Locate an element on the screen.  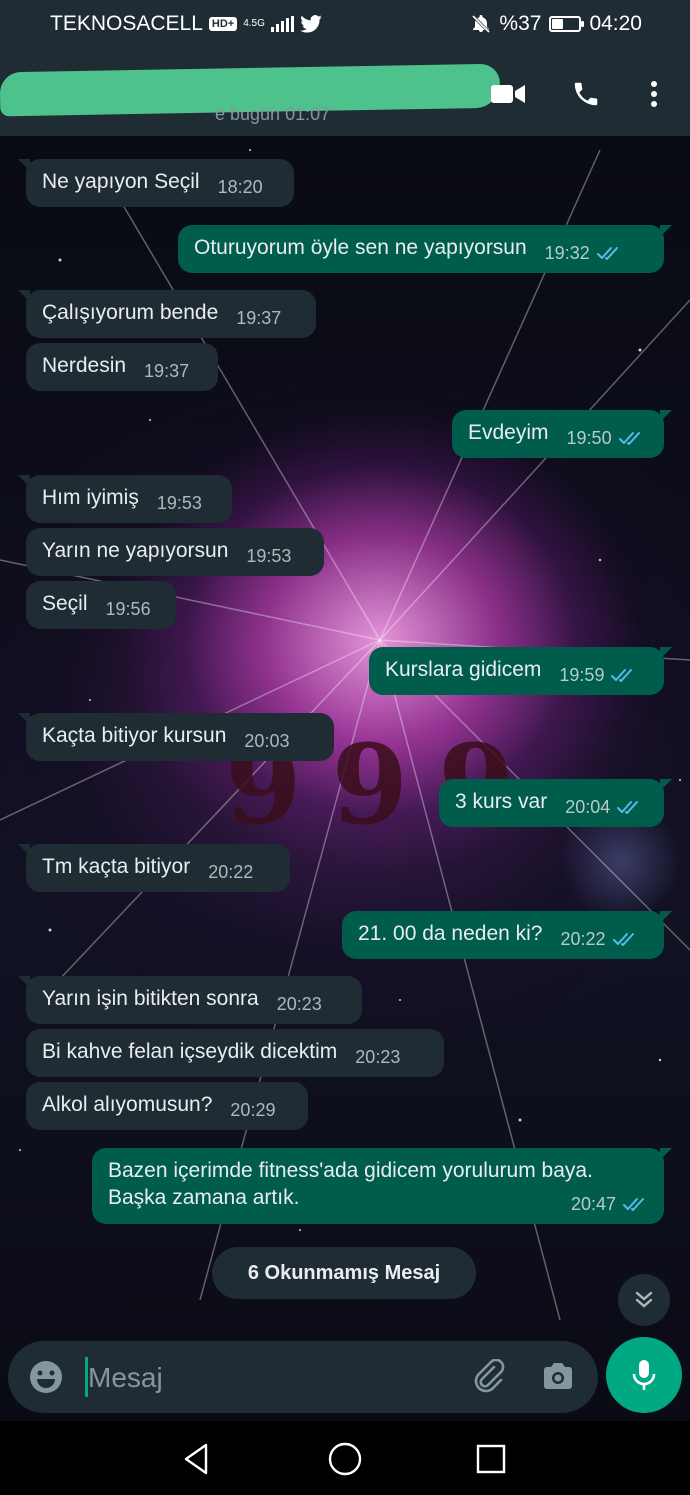
message-time: 19:32 is located at coordinates (567, 253).